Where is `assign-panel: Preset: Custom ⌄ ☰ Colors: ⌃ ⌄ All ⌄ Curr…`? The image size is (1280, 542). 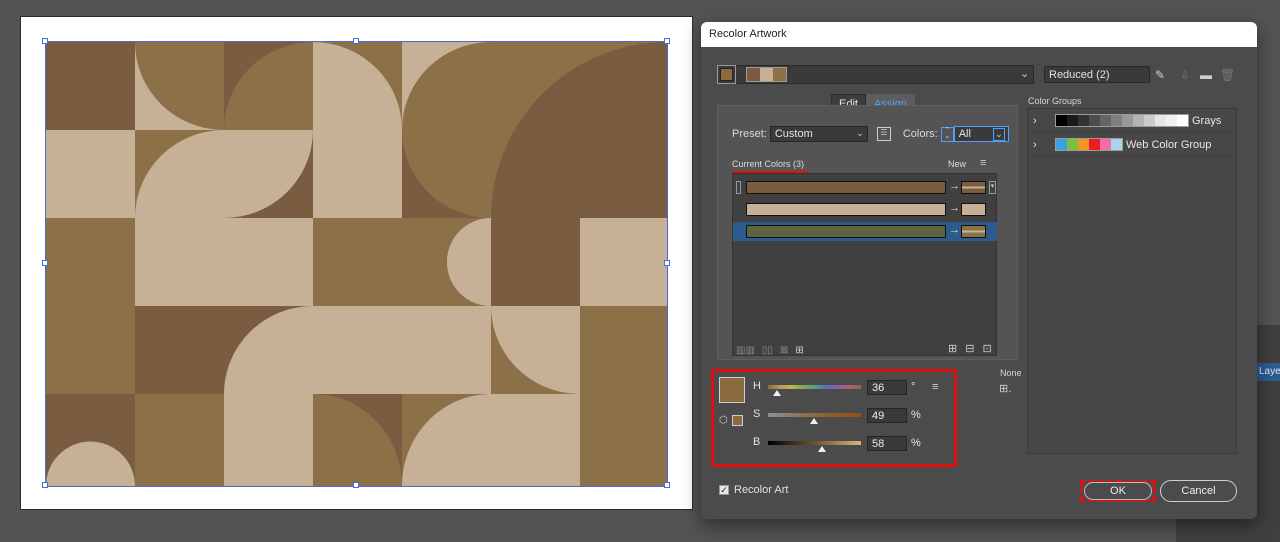 assign-panel: Preset: Custom ⌄ ☰ Colors: ⌃ ⌄ All ⌄ Curr… is located at coordinates (867, 232).